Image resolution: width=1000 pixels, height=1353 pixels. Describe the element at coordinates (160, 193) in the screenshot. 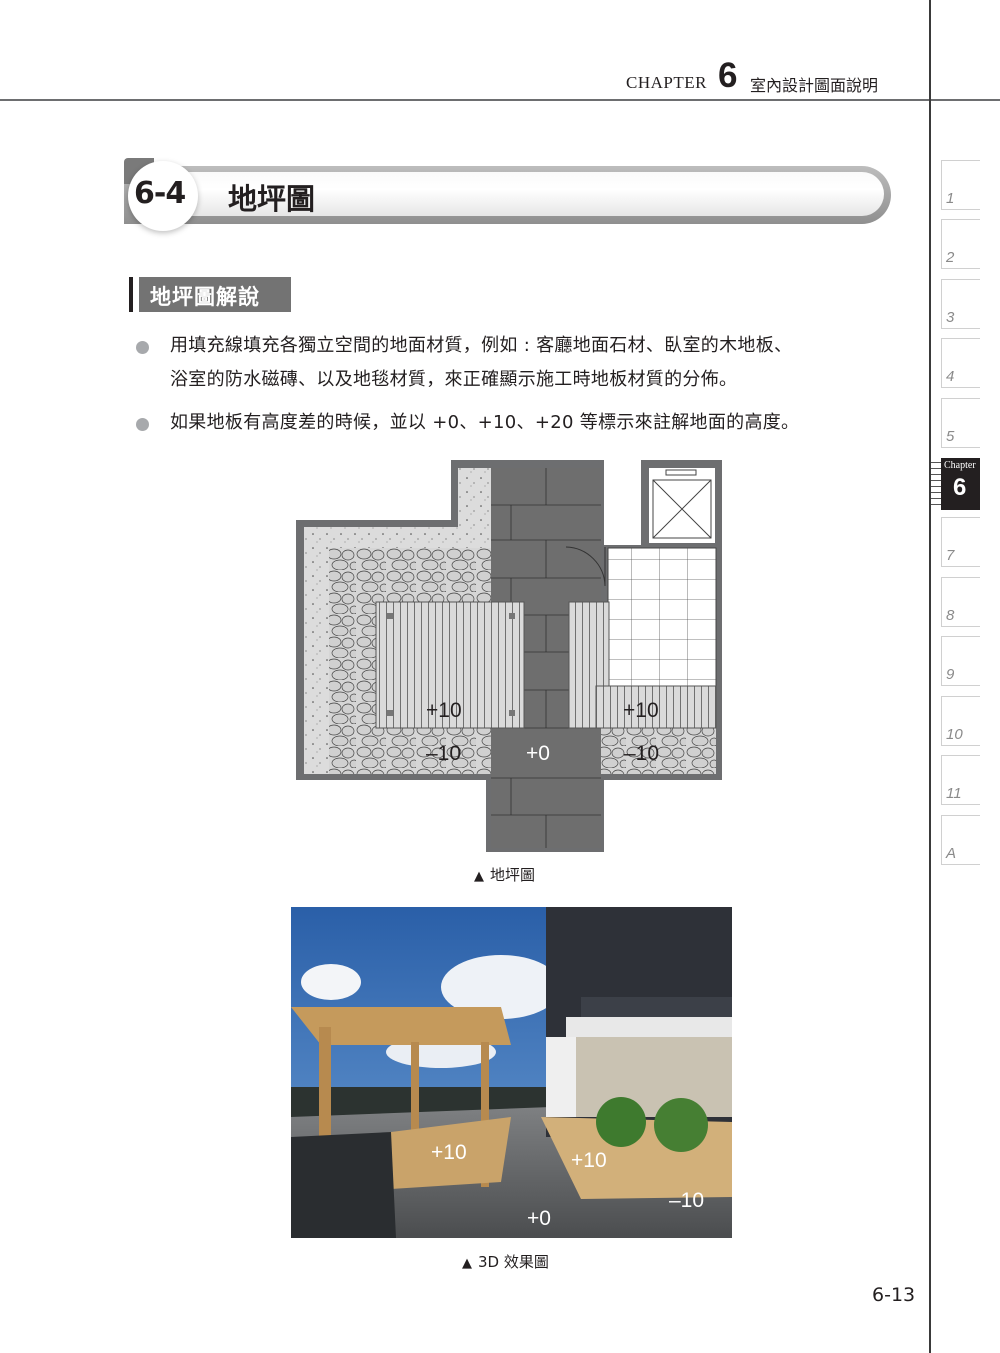

I see `section-number: 6-4` at that location.